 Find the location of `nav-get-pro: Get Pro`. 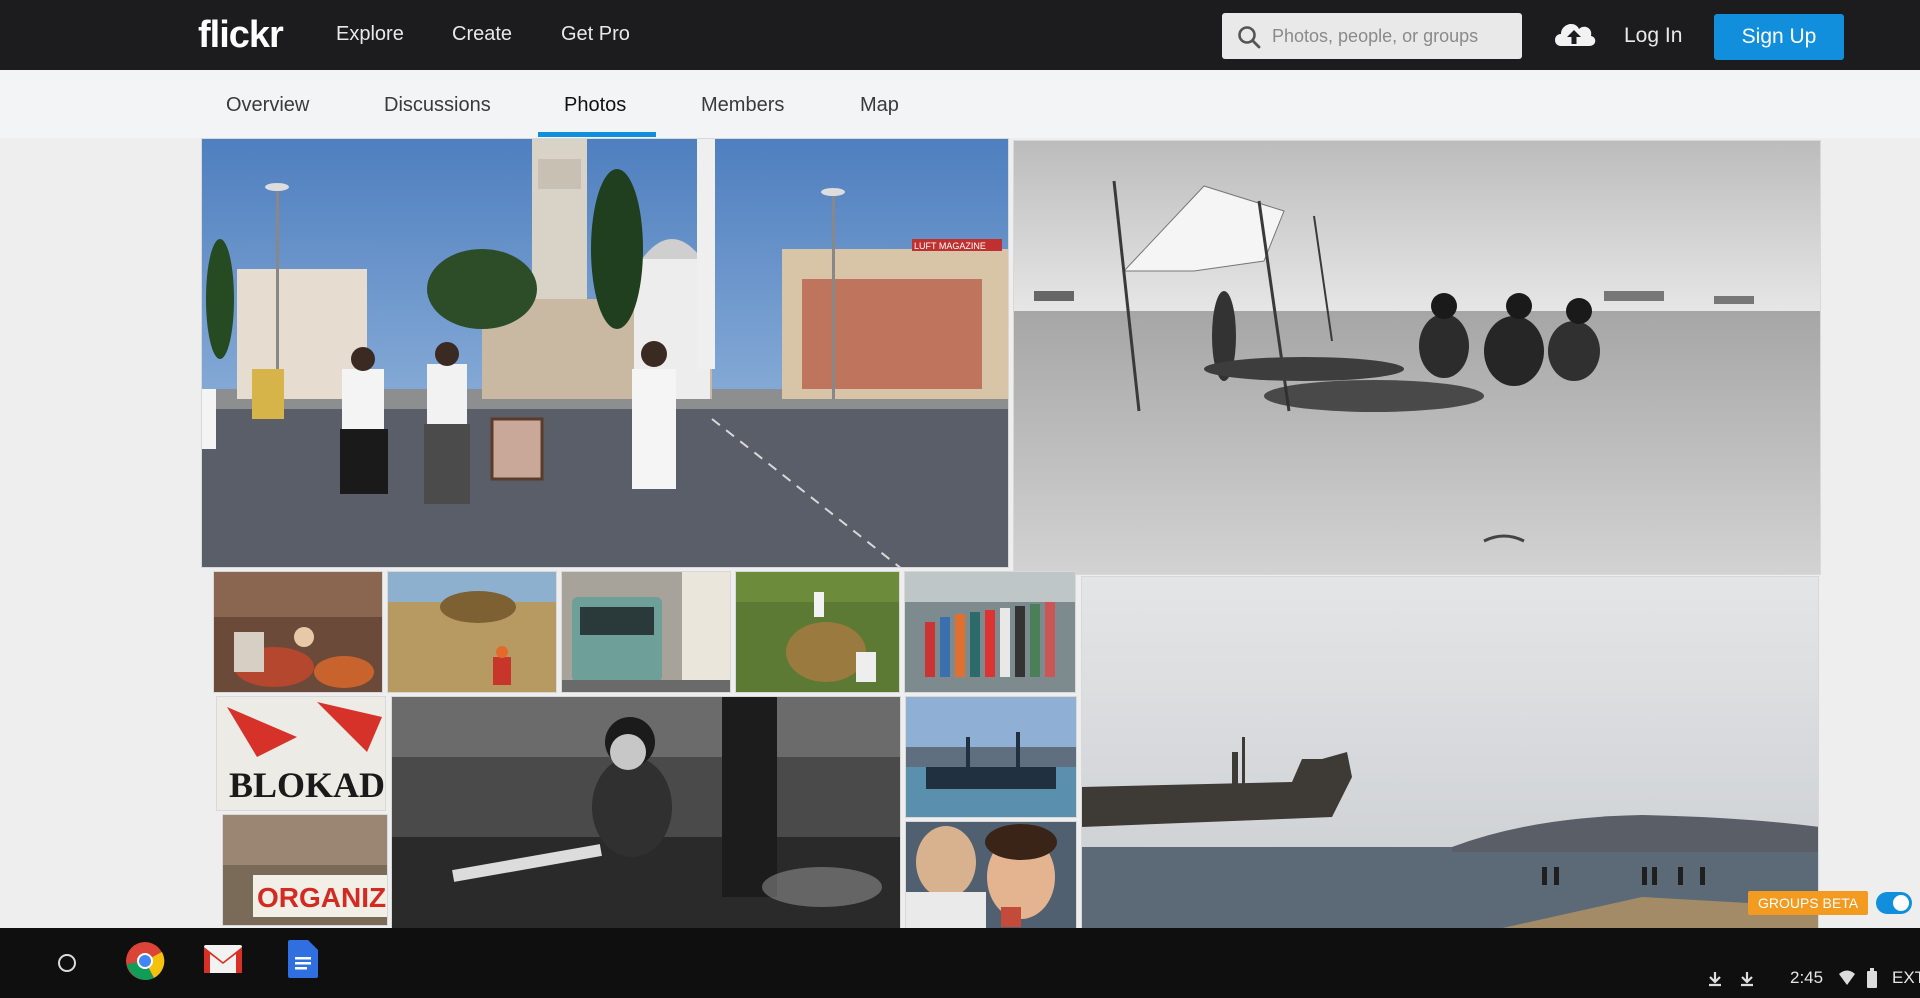

nav-get-pro: Get Pro is located at coordinates (595, 34).